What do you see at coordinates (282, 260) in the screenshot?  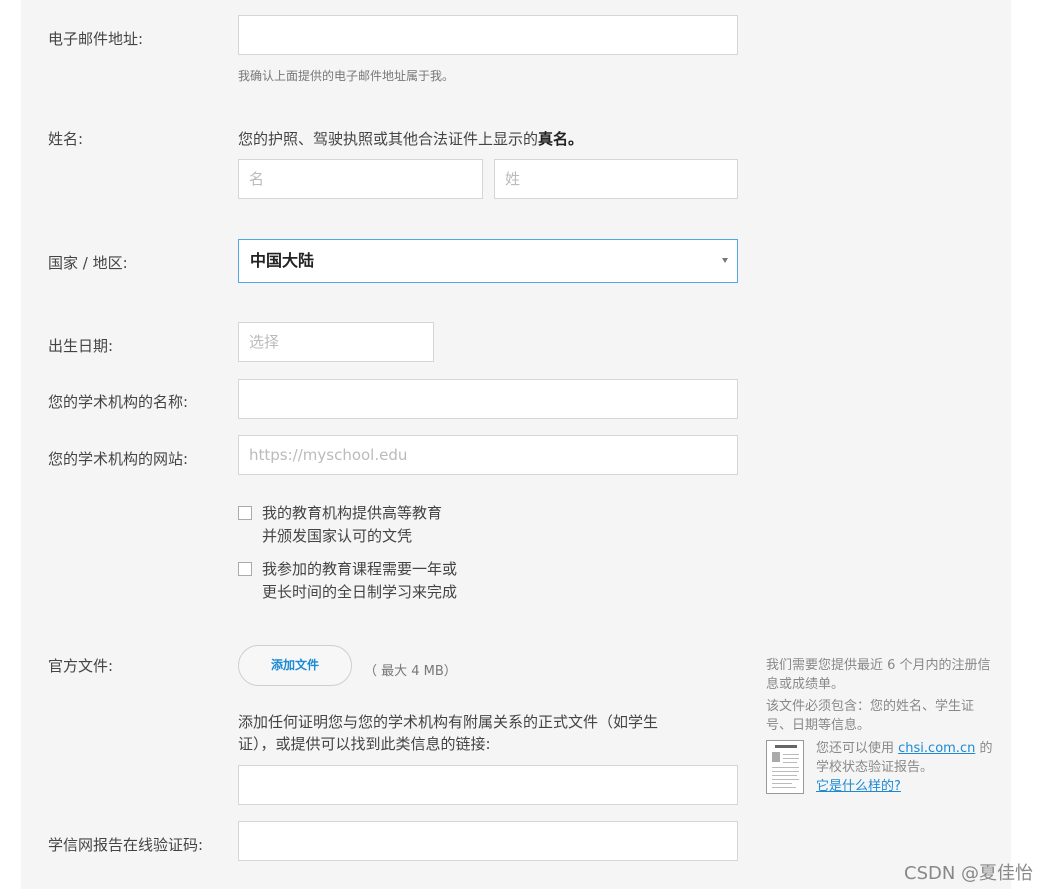 I see `country-selected-value: 中国大陆` at bounding box center [282, 260].